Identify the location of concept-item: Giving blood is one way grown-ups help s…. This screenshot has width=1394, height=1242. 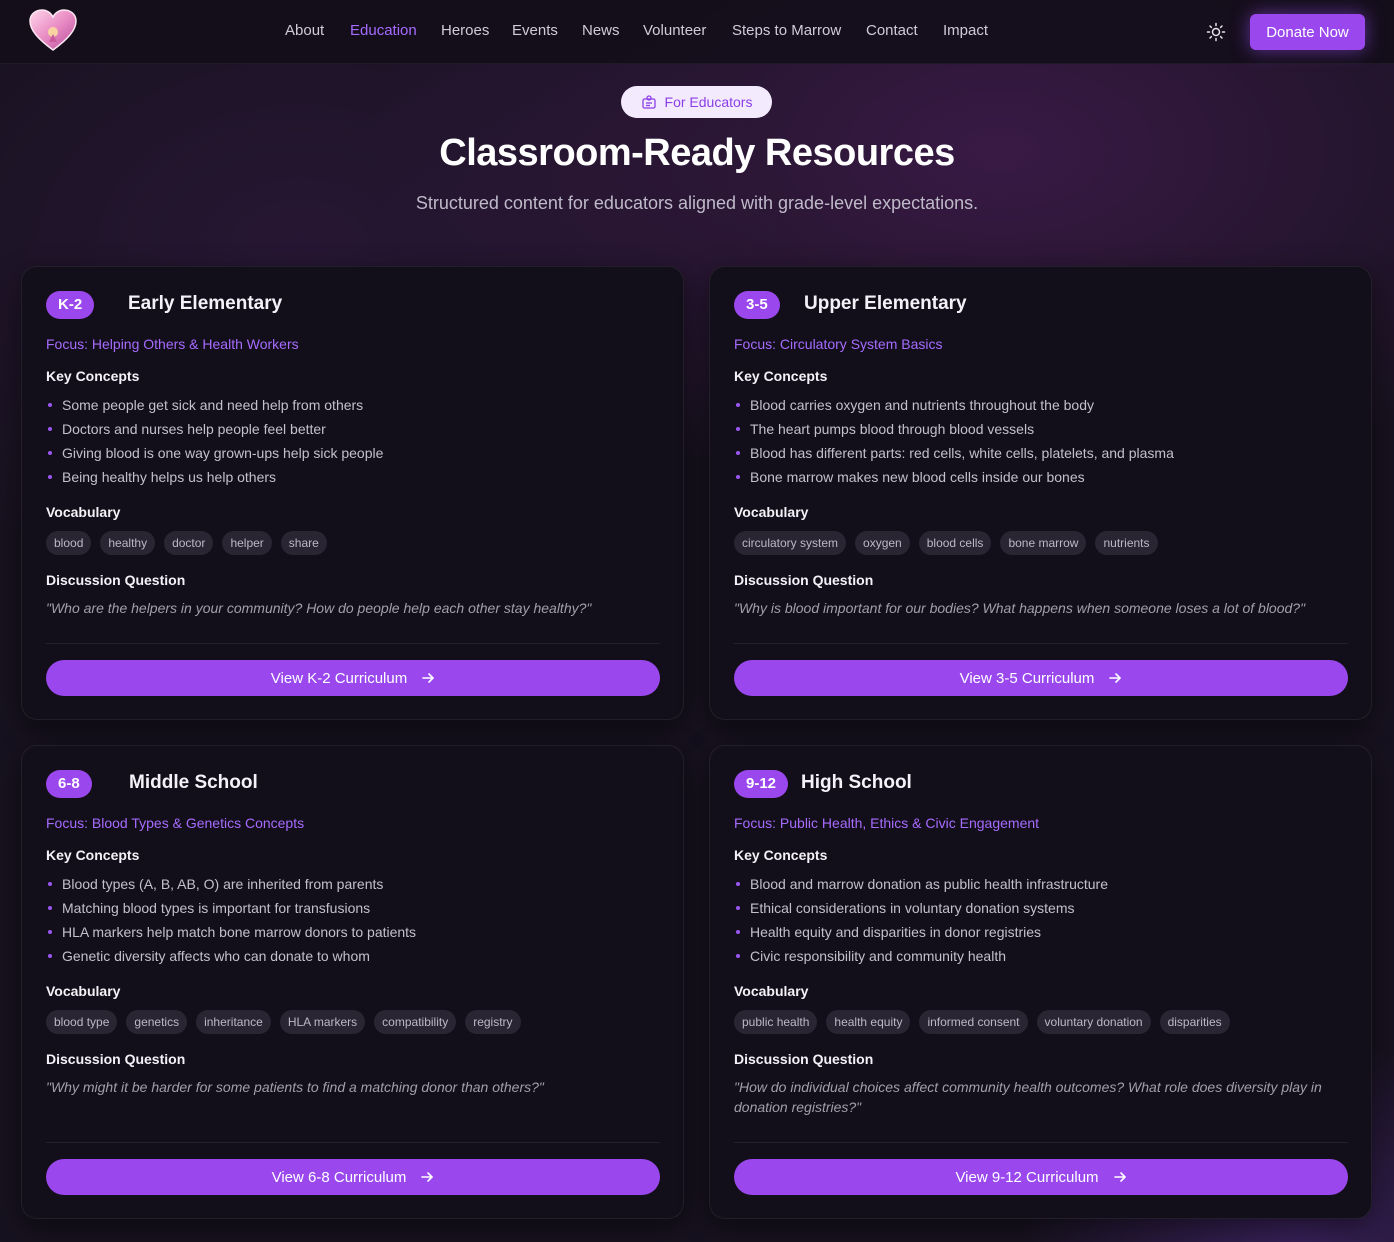
(214, 454).